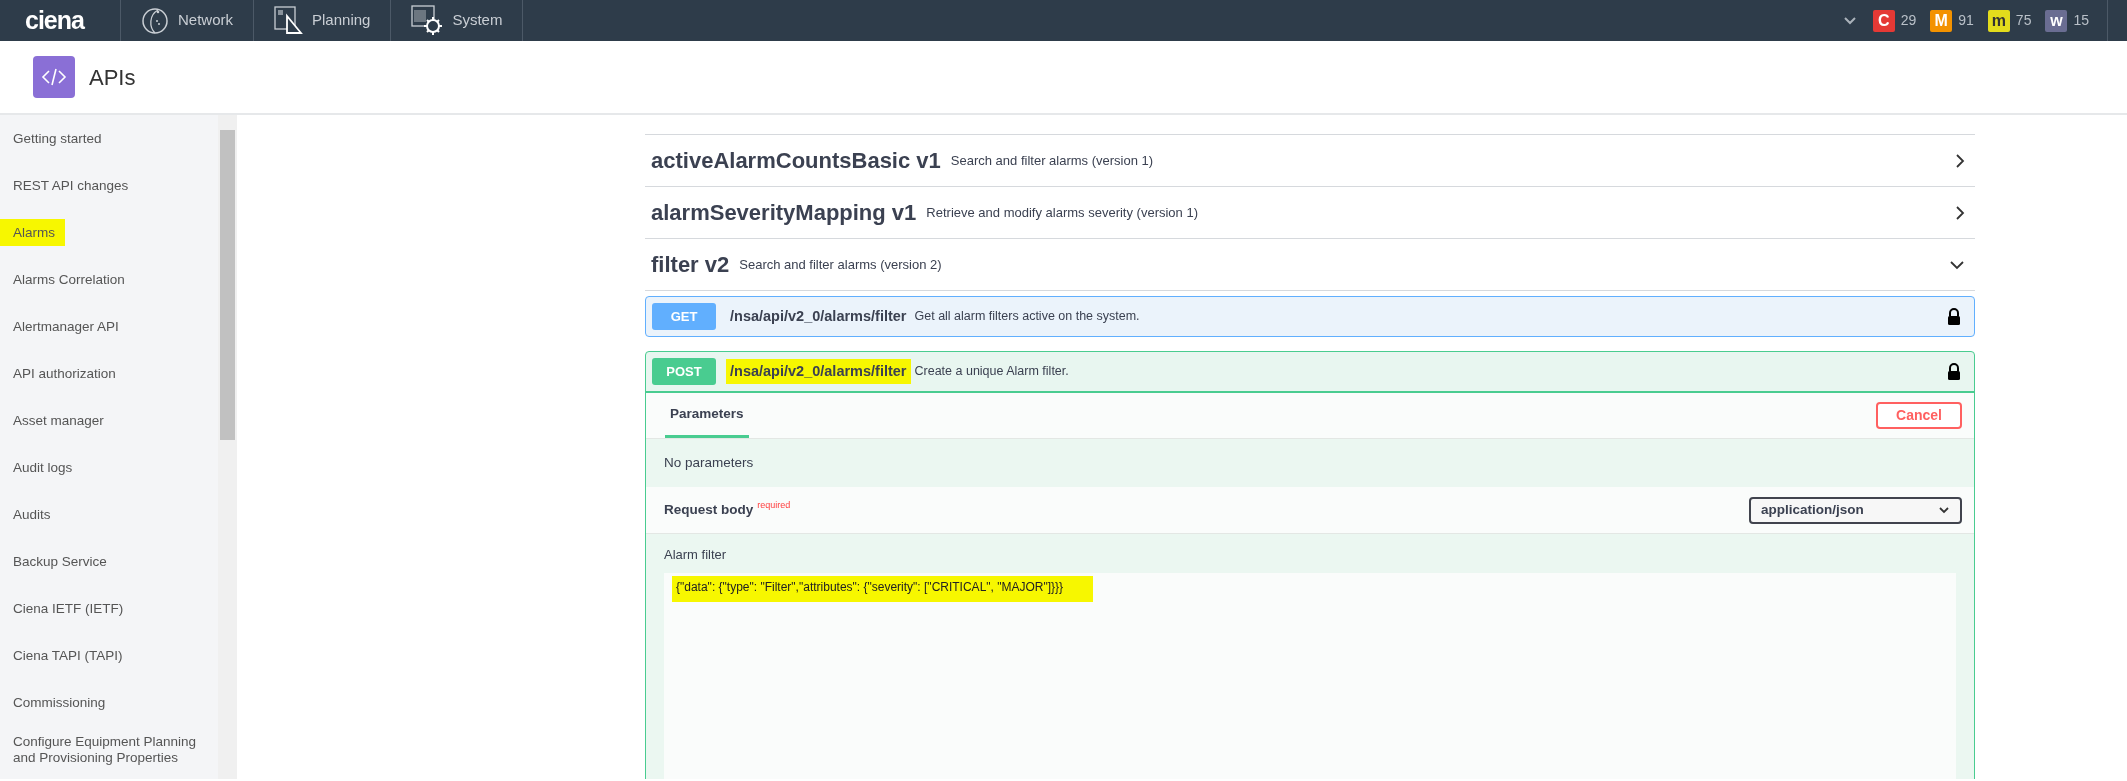  I want to click on api-group-header: filter v2 Search and filter alarms (version 2), so click(1310, 265).